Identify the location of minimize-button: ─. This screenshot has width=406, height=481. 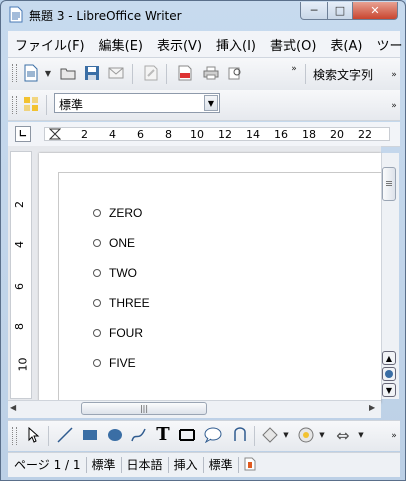
(314, 11).